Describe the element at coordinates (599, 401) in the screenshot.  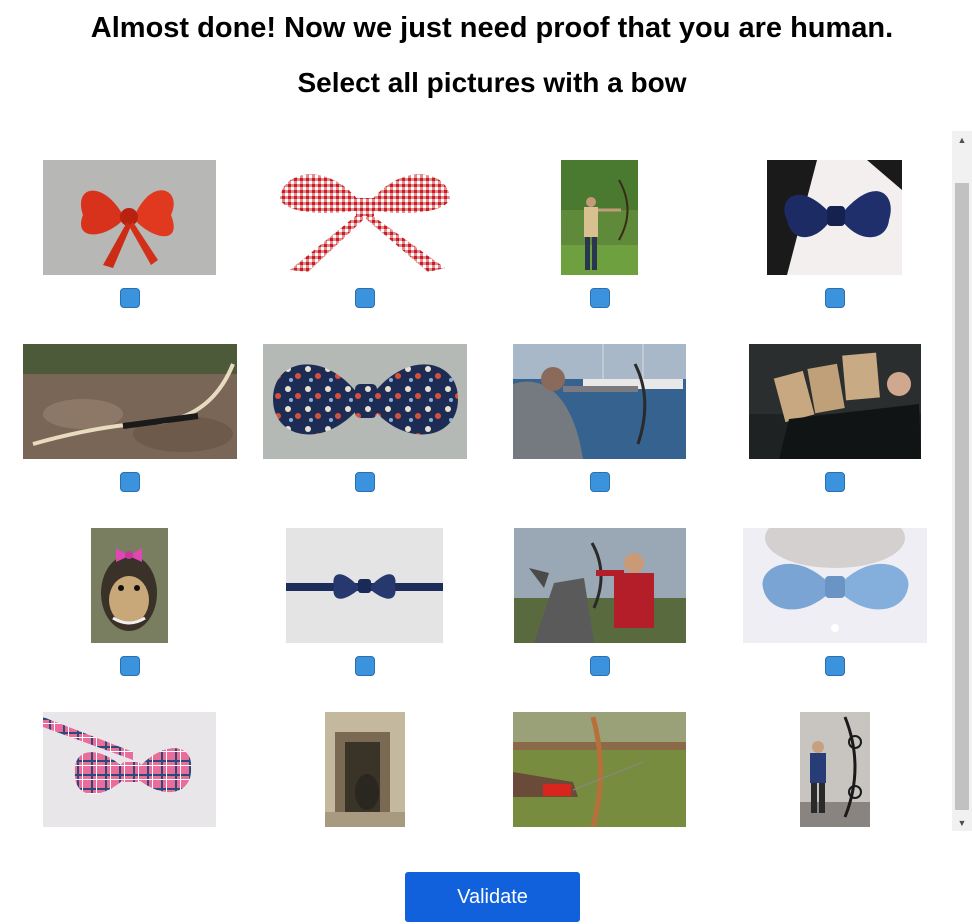
I see `tile-image-archer-marina` at that location.